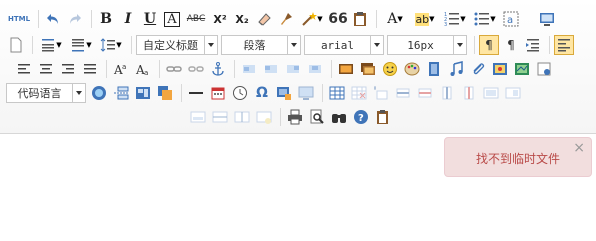 The image size is (596, 241). What do you see at coordinates (242, 19) in the screenshot?
I see `subscript-button: X₂` at bounding box center [242, 19].